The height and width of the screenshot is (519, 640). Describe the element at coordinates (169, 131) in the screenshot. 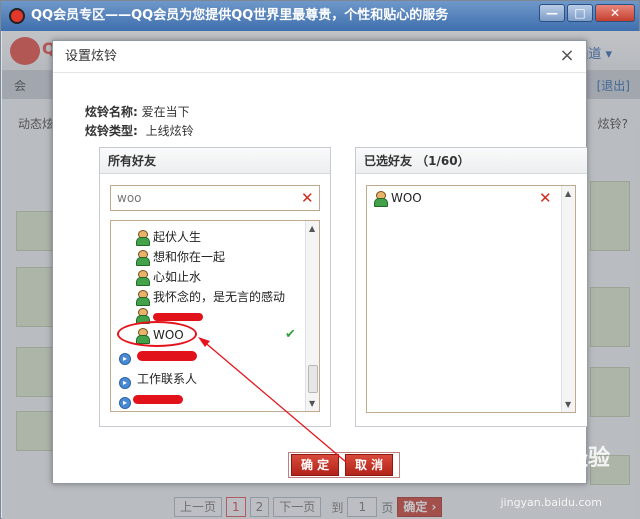

I see `ring-type-value: 上线炫铃` at that location.